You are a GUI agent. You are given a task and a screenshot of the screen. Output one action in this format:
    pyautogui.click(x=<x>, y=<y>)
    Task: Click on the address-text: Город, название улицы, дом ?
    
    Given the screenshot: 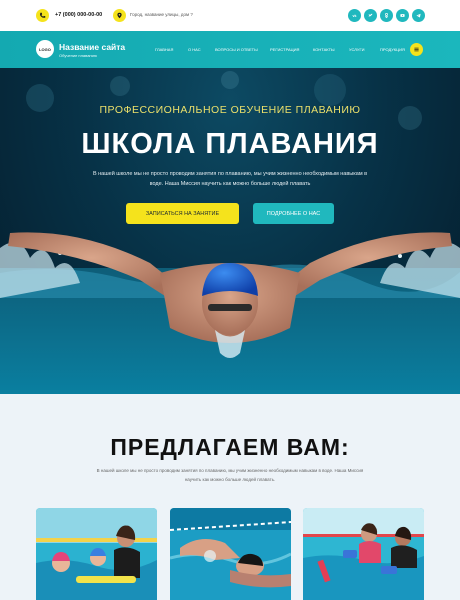 What is the action you would take?
    pyautogui.click(x=161, y=14)
    